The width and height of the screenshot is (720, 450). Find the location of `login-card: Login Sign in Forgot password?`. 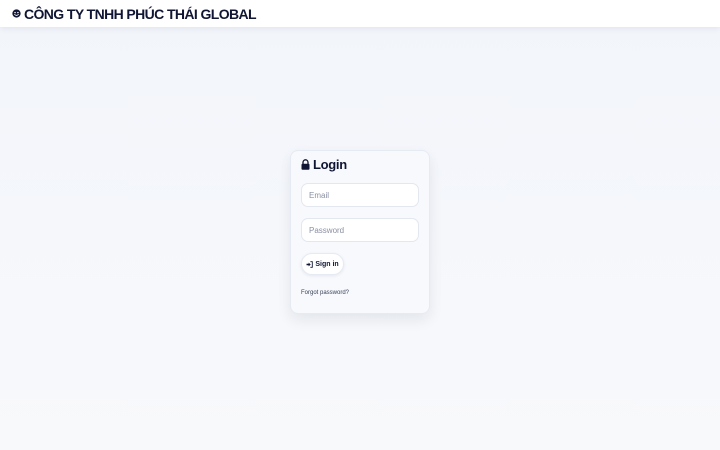

login-card: Login Sign in Forgot password? is located at coordinates (360, 232).